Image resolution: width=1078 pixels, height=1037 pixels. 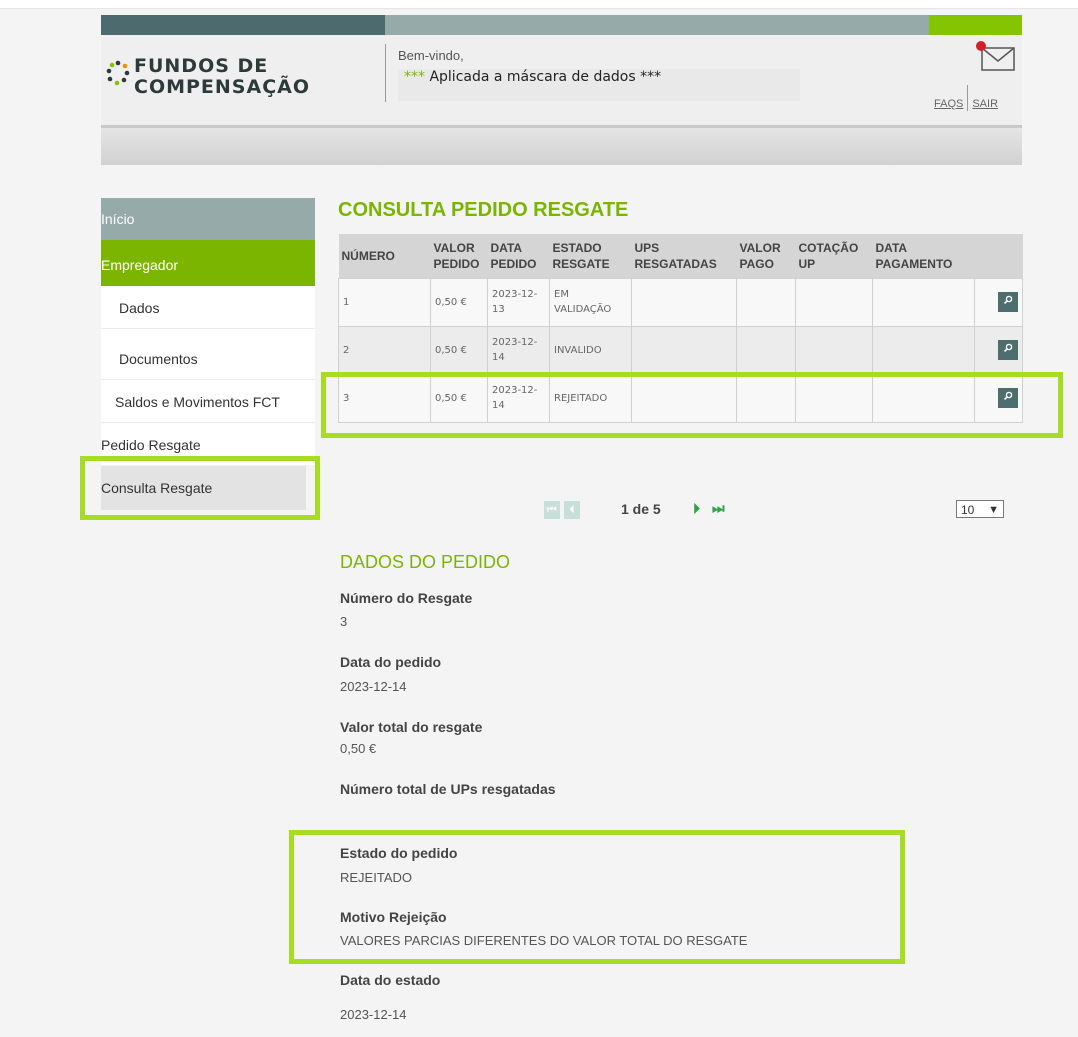 What do you see at coordinates (373, 686) in the screenshot?
I see `field-value-data-pedido: 2023-12-14` at bounding box center [373, 686].